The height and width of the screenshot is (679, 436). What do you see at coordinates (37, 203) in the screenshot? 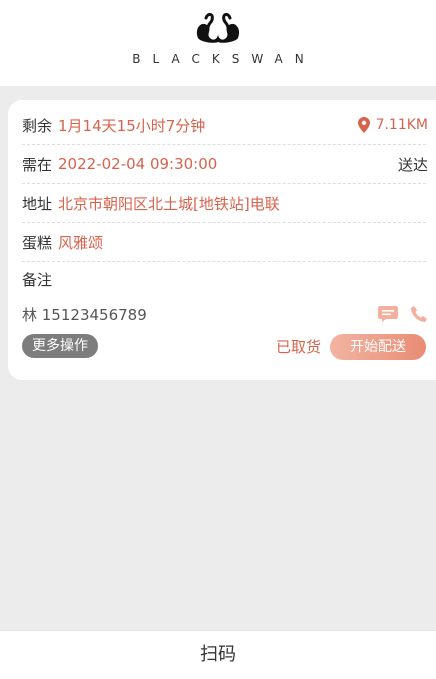
I see `address-label: 地址` at bounding box center [37, 203].